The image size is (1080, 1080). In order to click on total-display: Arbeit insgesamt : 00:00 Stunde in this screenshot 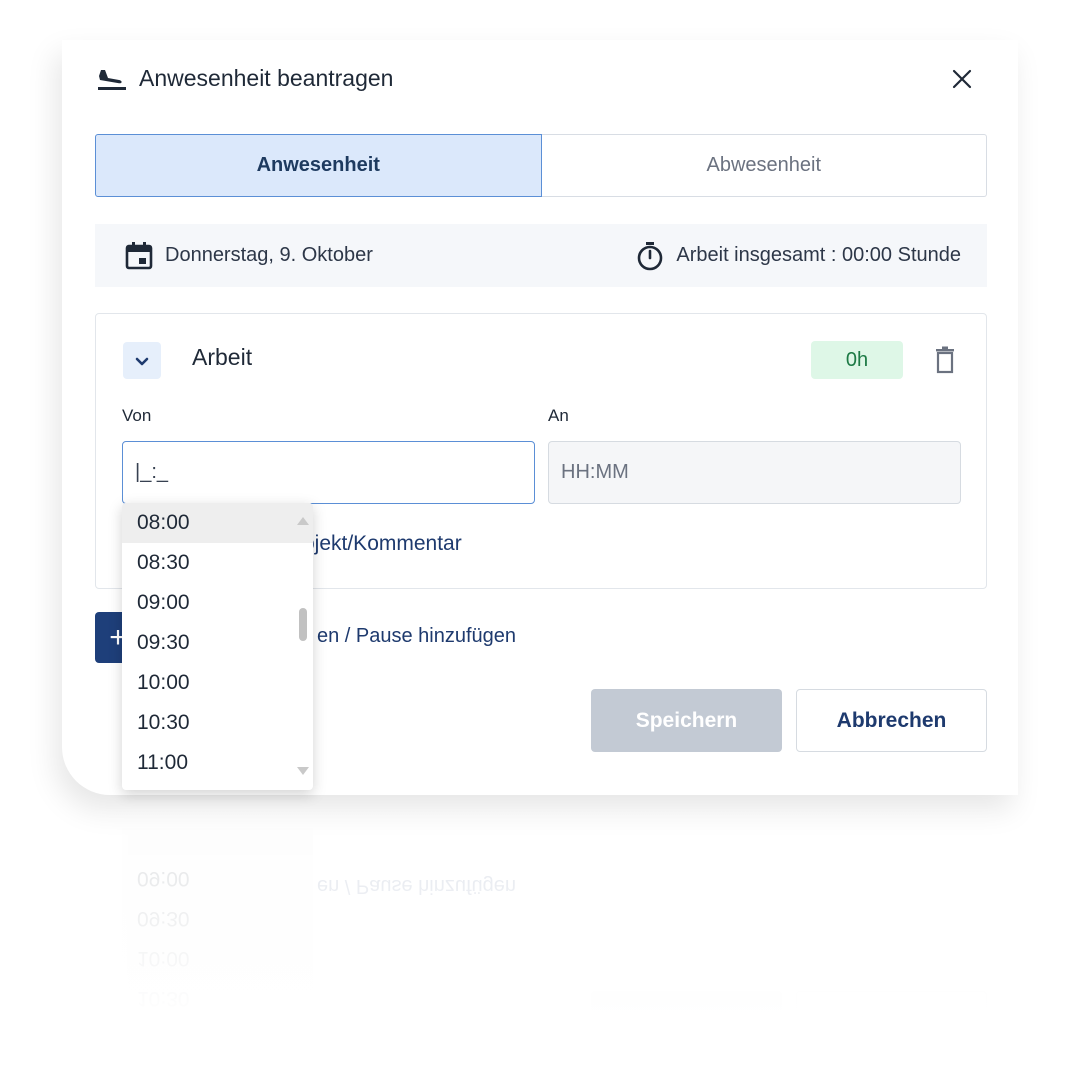, I will do `click(797, 256)`.